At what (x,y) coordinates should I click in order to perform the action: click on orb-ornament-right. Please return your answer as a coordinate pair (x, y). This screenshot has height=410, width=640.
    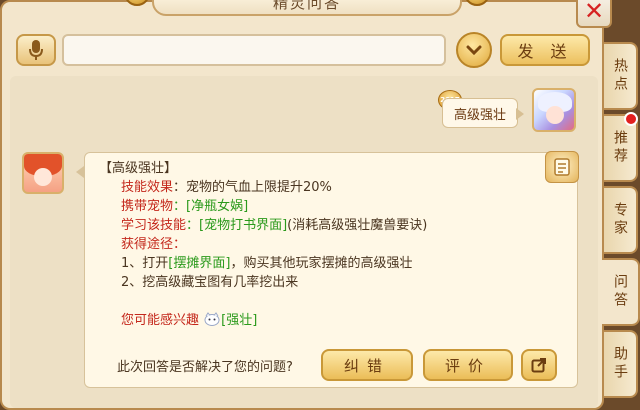
    Looking at the image, I should click on (477, 3).